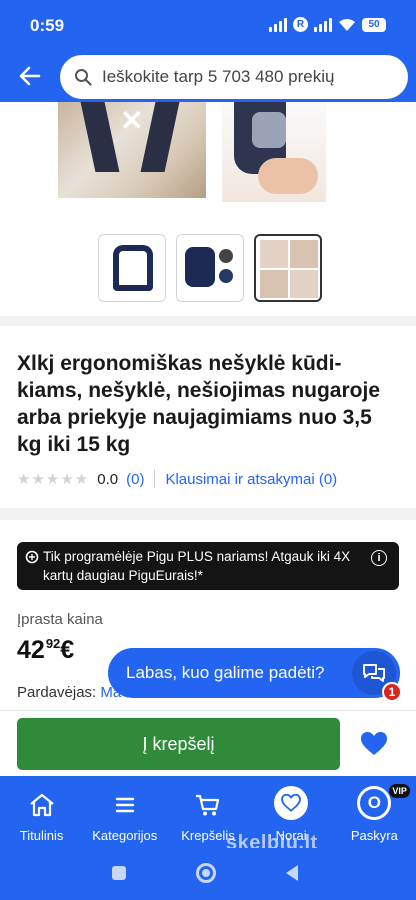  What do you see at coordinates (208, 26) in the screenshot?
I see `status-bar: 0:59 R 50` at bounding box center [208, 26].